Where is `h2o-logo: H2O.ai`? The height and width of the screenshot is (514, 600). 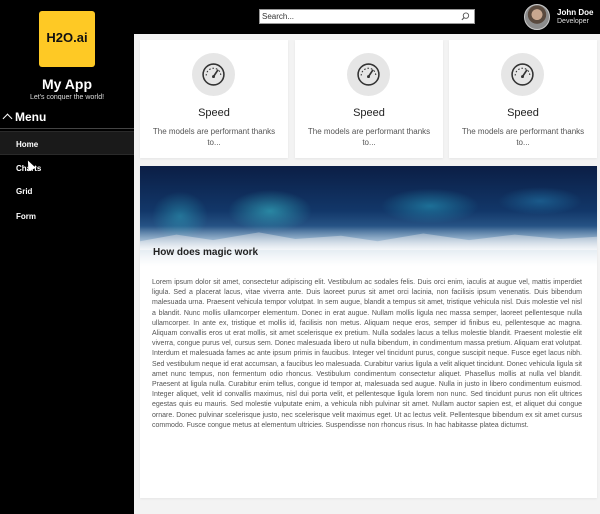
h2o-logo: H2O.ai is located at coordinates (67, 39).